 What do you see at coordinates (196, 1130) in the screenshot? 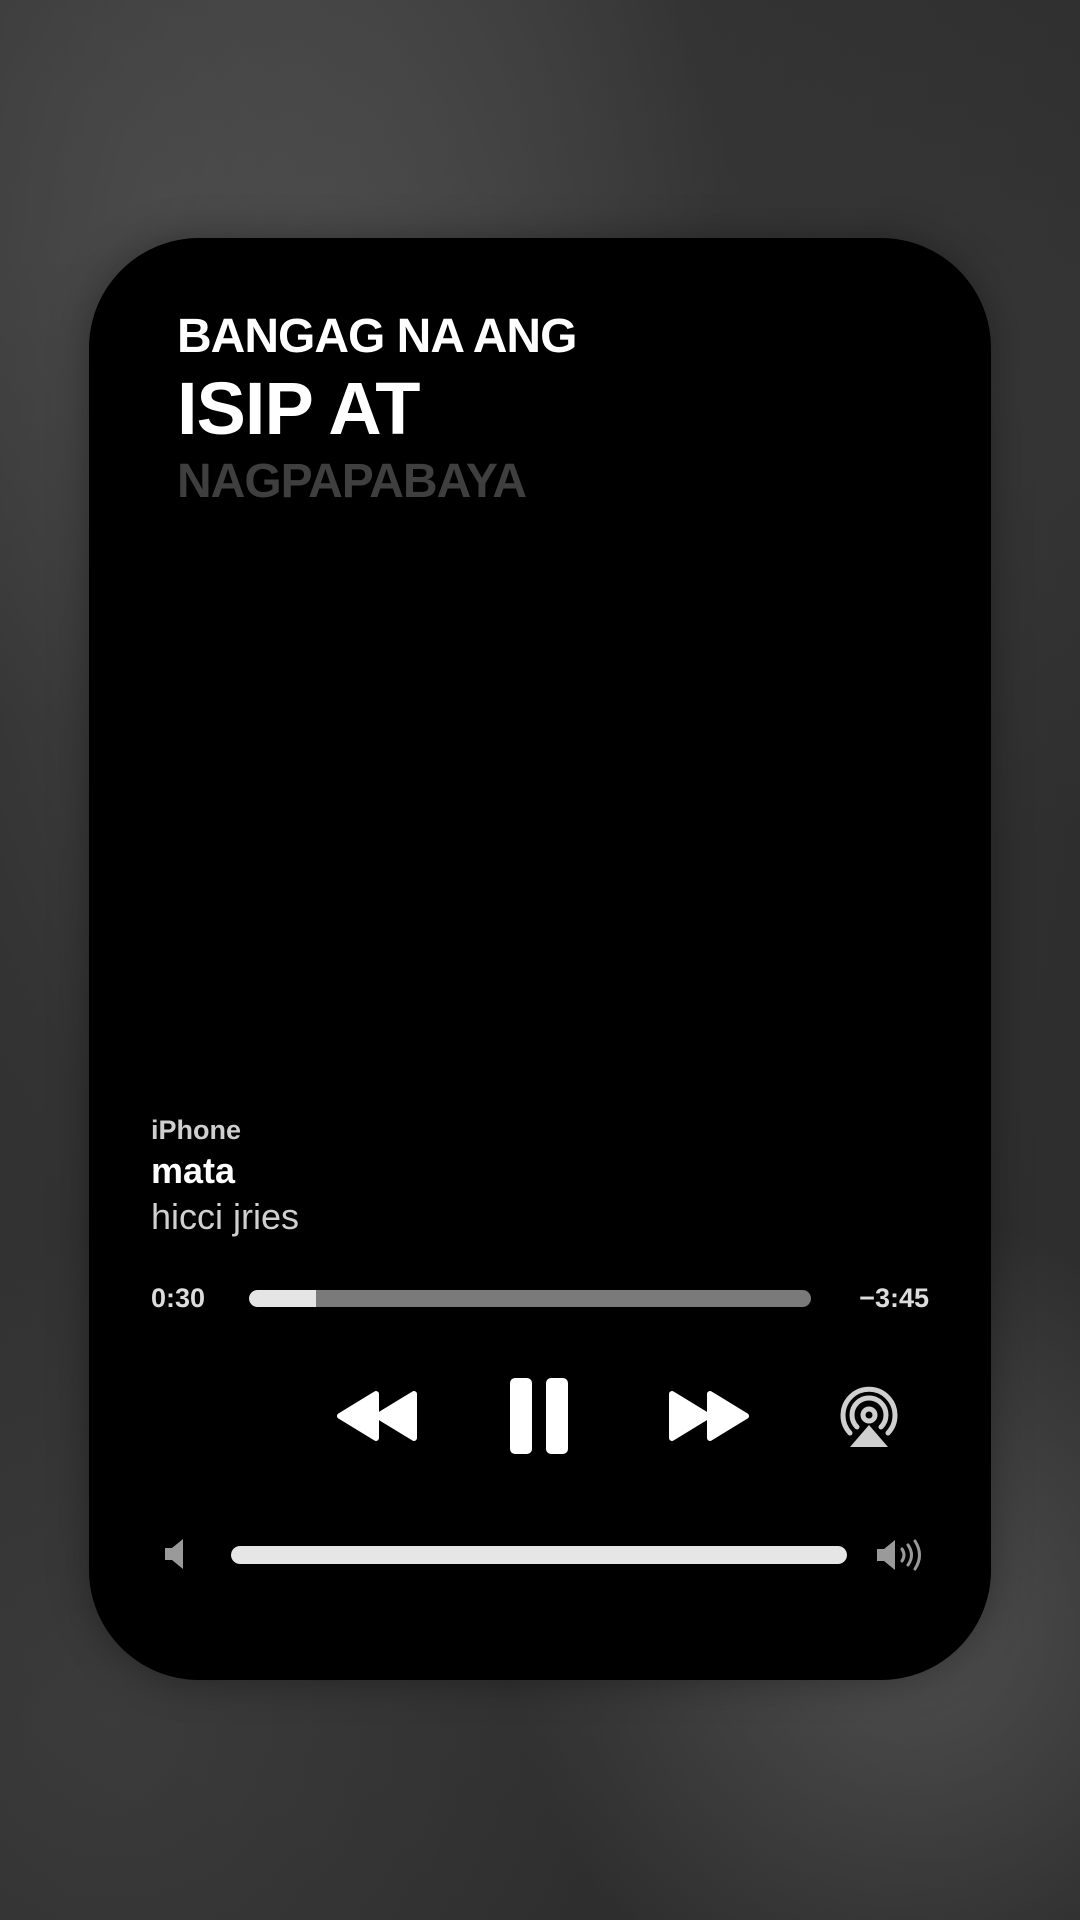
I see `output-device-label: iPhone` at bounding box center [196, 1130].